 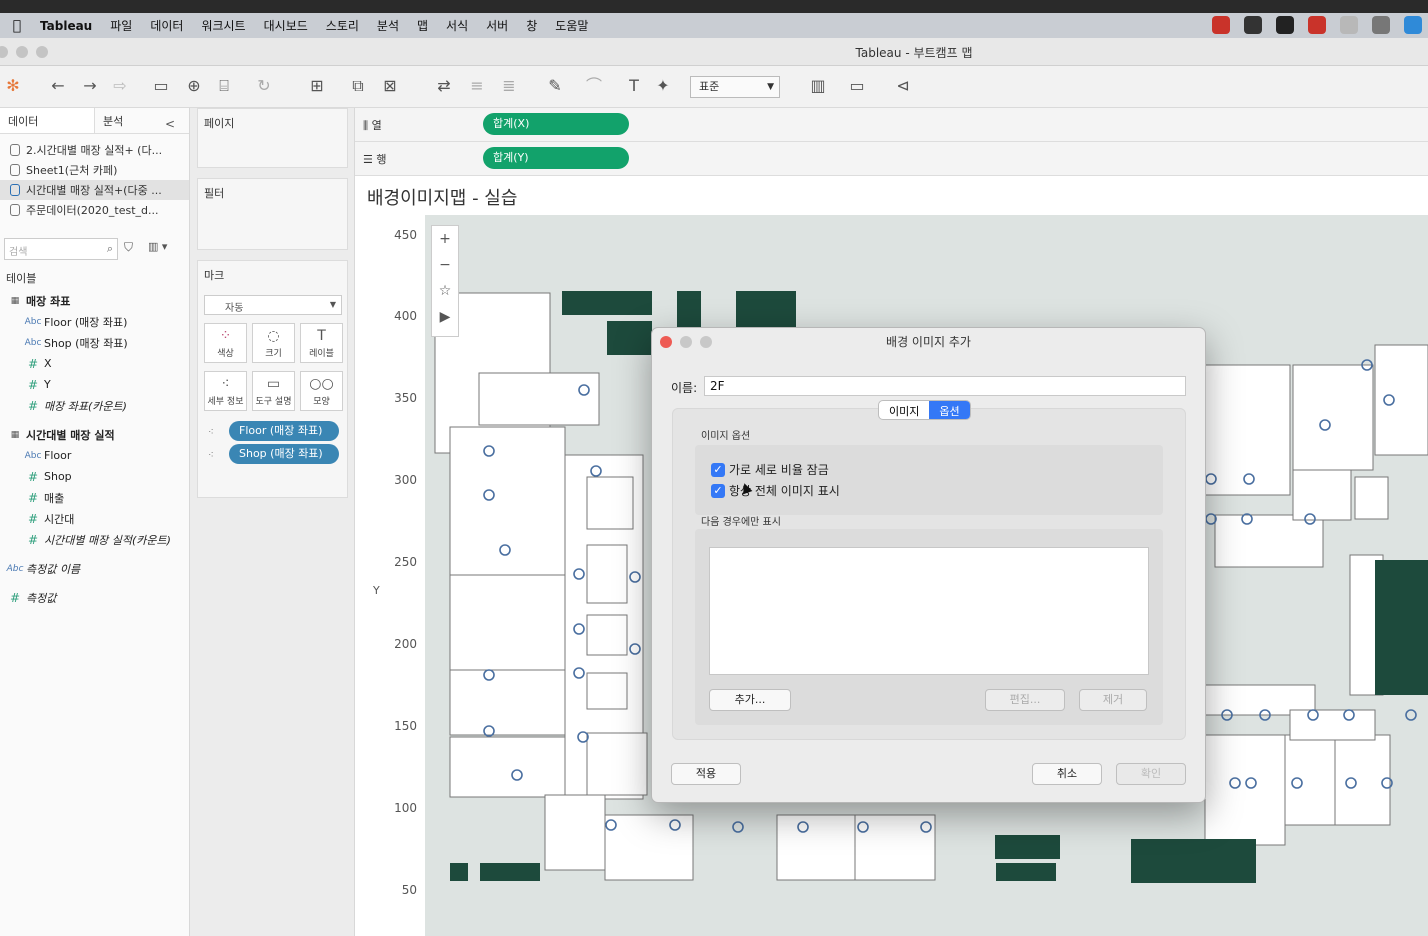 I want to click on fit-dropdown: 표준 ▼, so click(x=735, y=87).